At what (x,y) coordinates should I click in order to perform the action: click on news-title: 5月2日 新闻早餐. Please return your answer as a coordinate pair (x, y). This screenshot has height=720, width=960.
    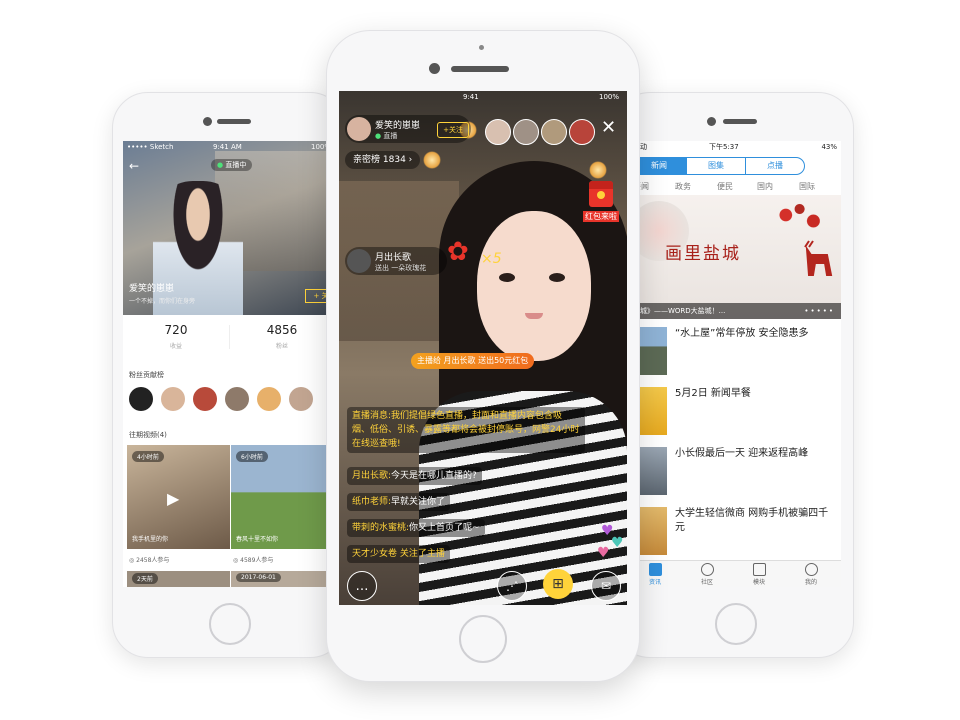
    Looking at the image, I should click on (713, 393).